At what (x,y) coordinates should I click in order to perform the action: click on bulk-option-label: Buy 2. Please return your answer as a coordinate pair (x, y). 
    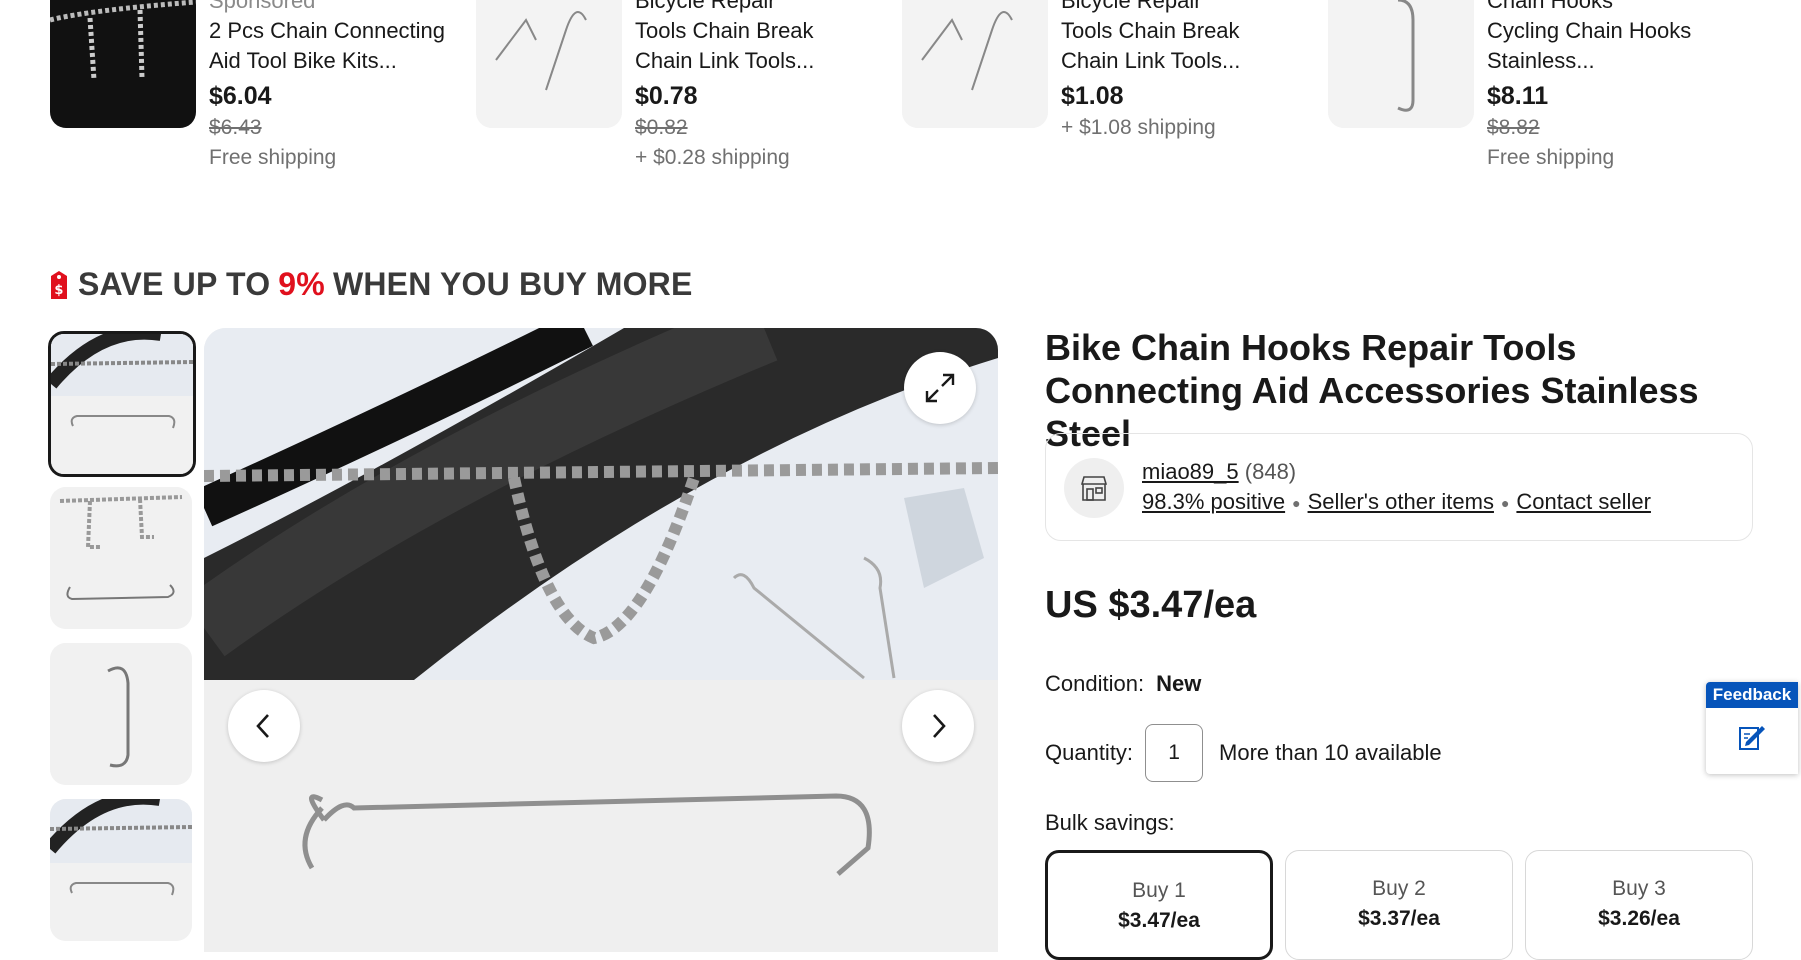
    Looking at the image, I should click on (1399, 888).